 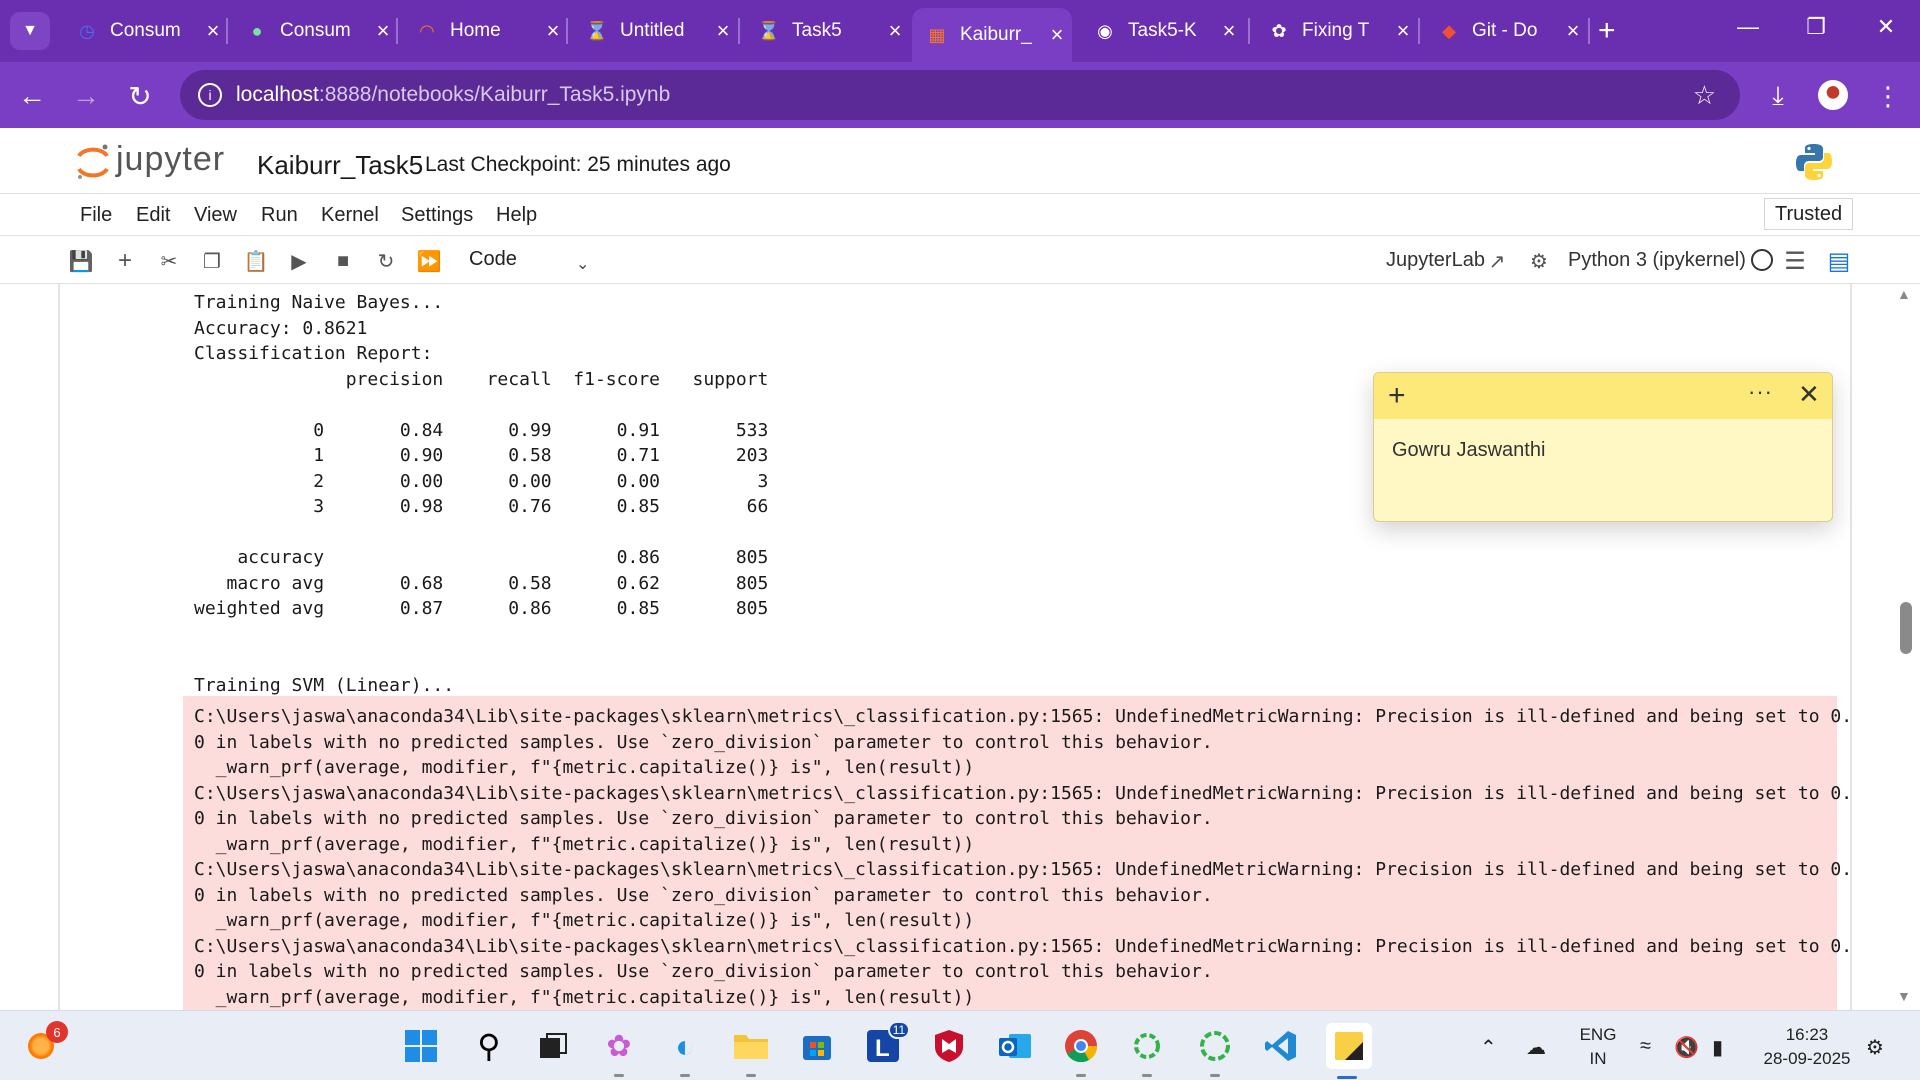 What do you see at coordinates (481, 583) in the screenshot?
I see `stdout-line: macro avg 0.68 0.58 0.62 805` at bounding box center [481, 583].